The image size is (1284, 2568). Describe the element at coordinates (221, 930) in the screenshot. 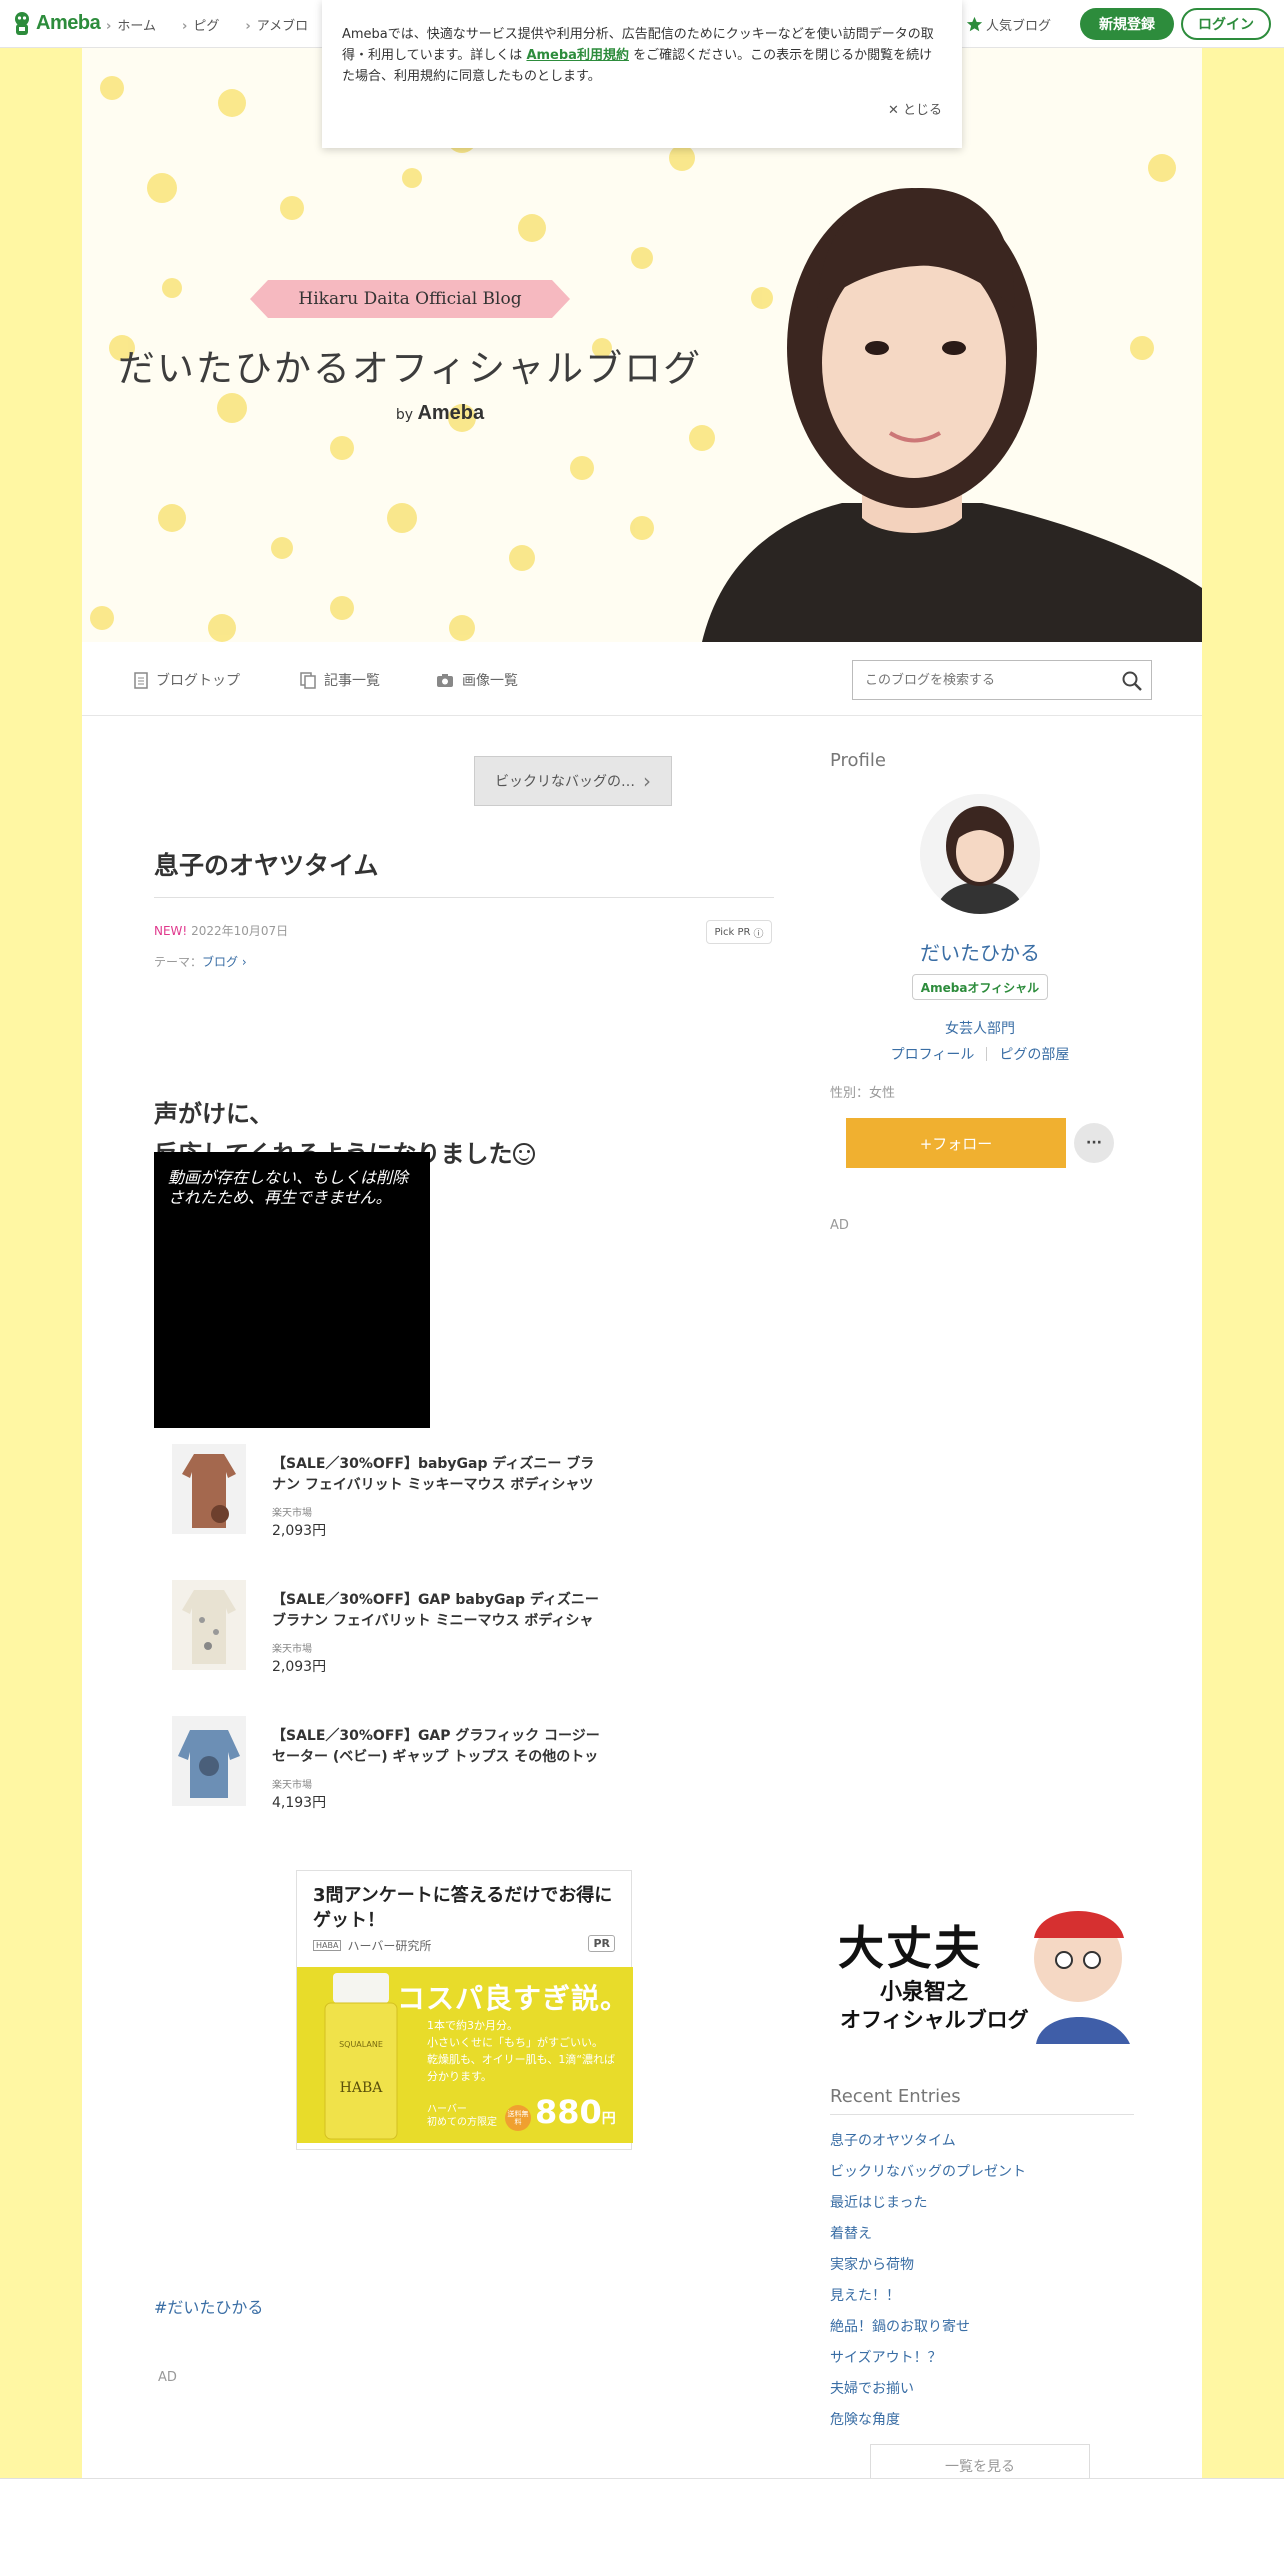

I see `article-meta: NEW! 2022年10月07日` at that location.